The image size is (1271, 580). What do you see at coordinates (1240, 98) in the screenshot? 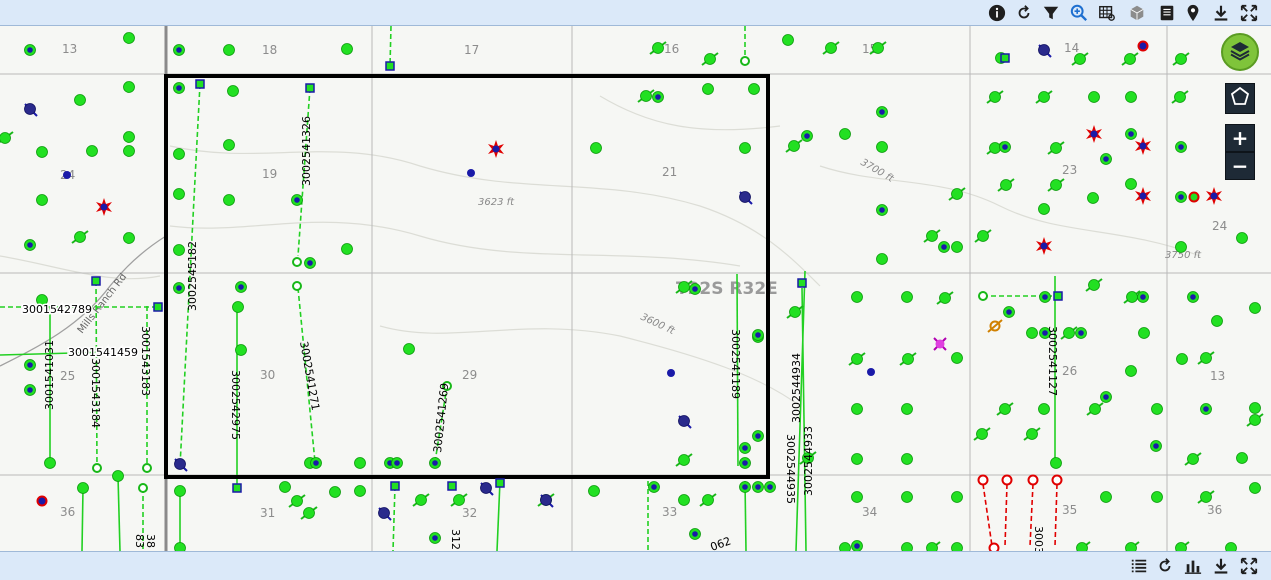
I see `draw-polygon-button` at bounding box center [1240, 98].